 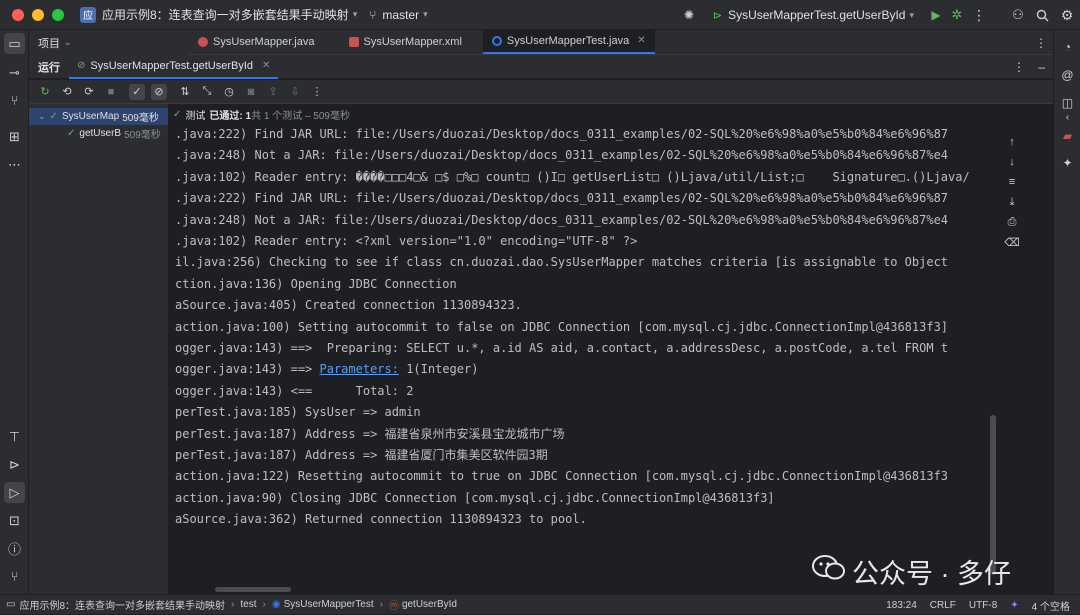 What do you see at coordinates (14, 100) in the screenshot?
I see `pull-requests-icon: ⑂` at bounding box center [14, 100].